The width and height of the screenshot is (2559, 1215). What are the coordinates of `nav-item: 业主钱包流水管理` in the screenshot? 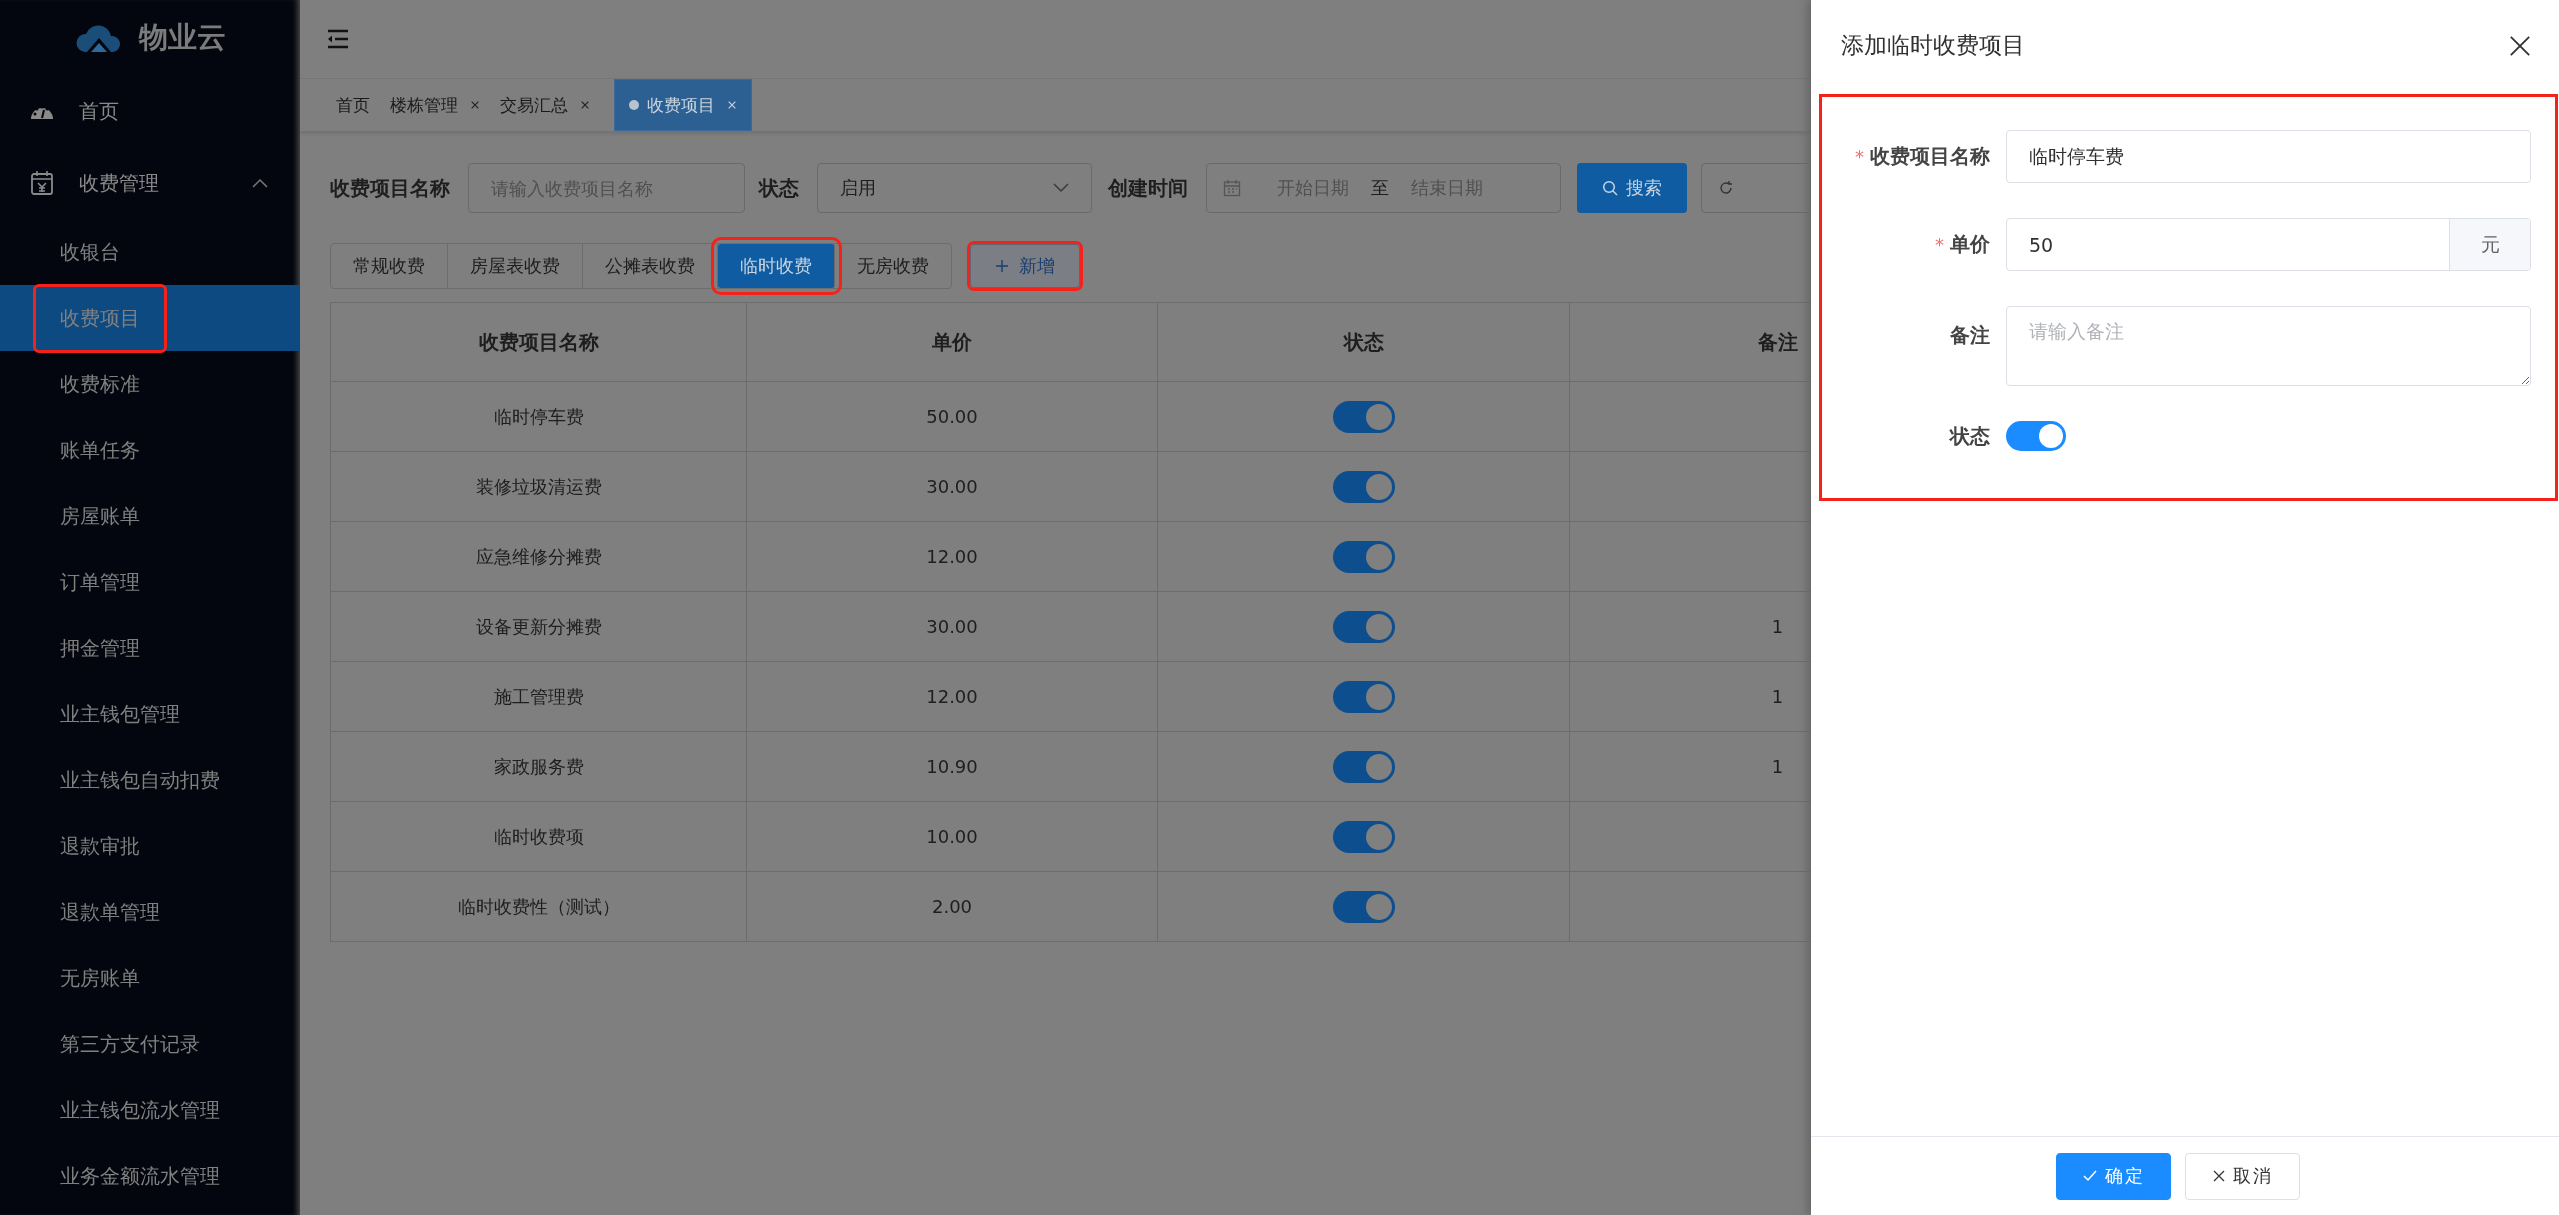 It's located at (150, 1110).